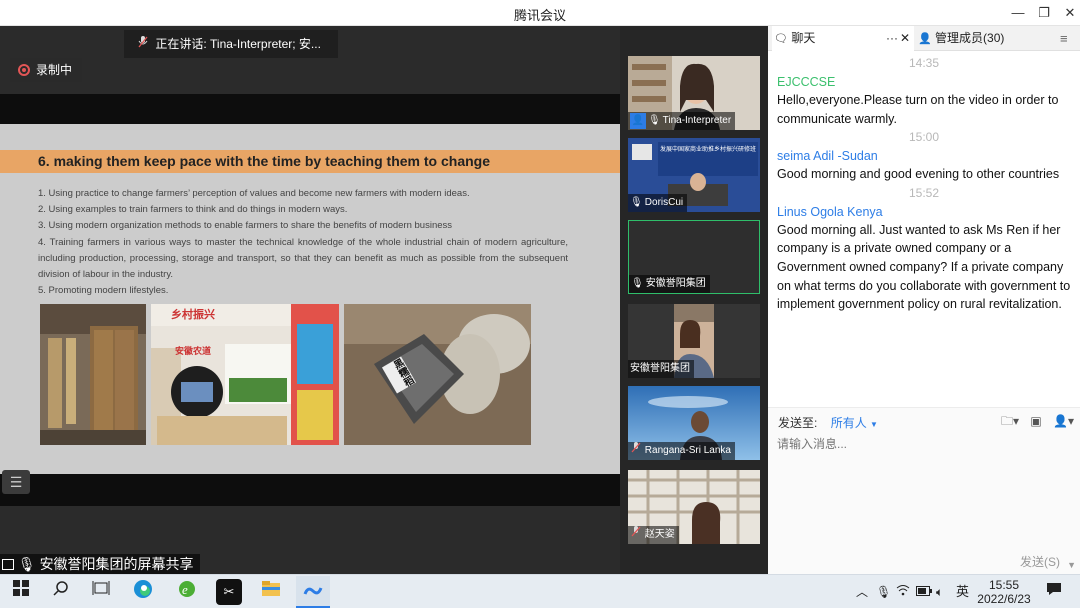 The height and width of the screenshot is (608, 1080). Describe the element at coordinates (924, 63) in the screenshot. I see `chat-timestamp: 14:35` at that location.